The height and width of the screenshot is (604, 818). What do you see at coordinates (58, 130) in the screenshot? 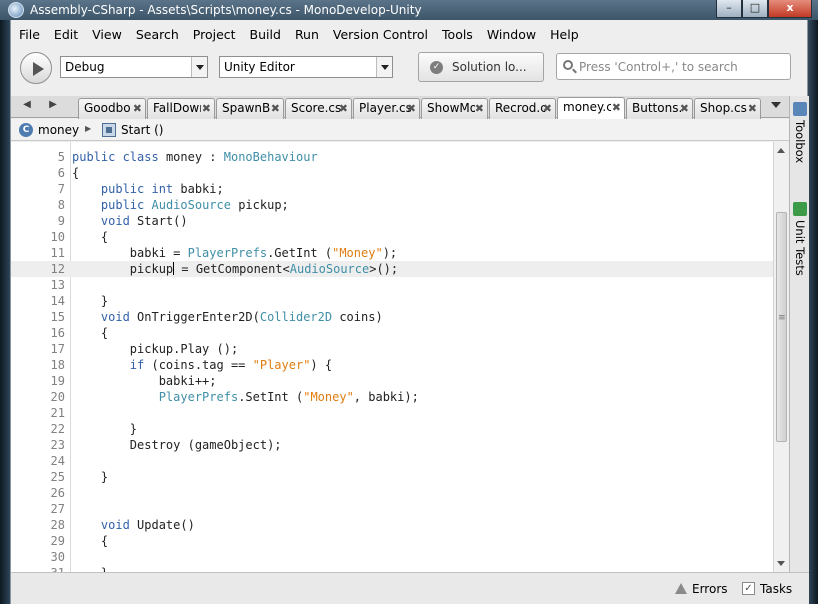
I see `breadcrumb-class: money` at bounding box center [58, 130].